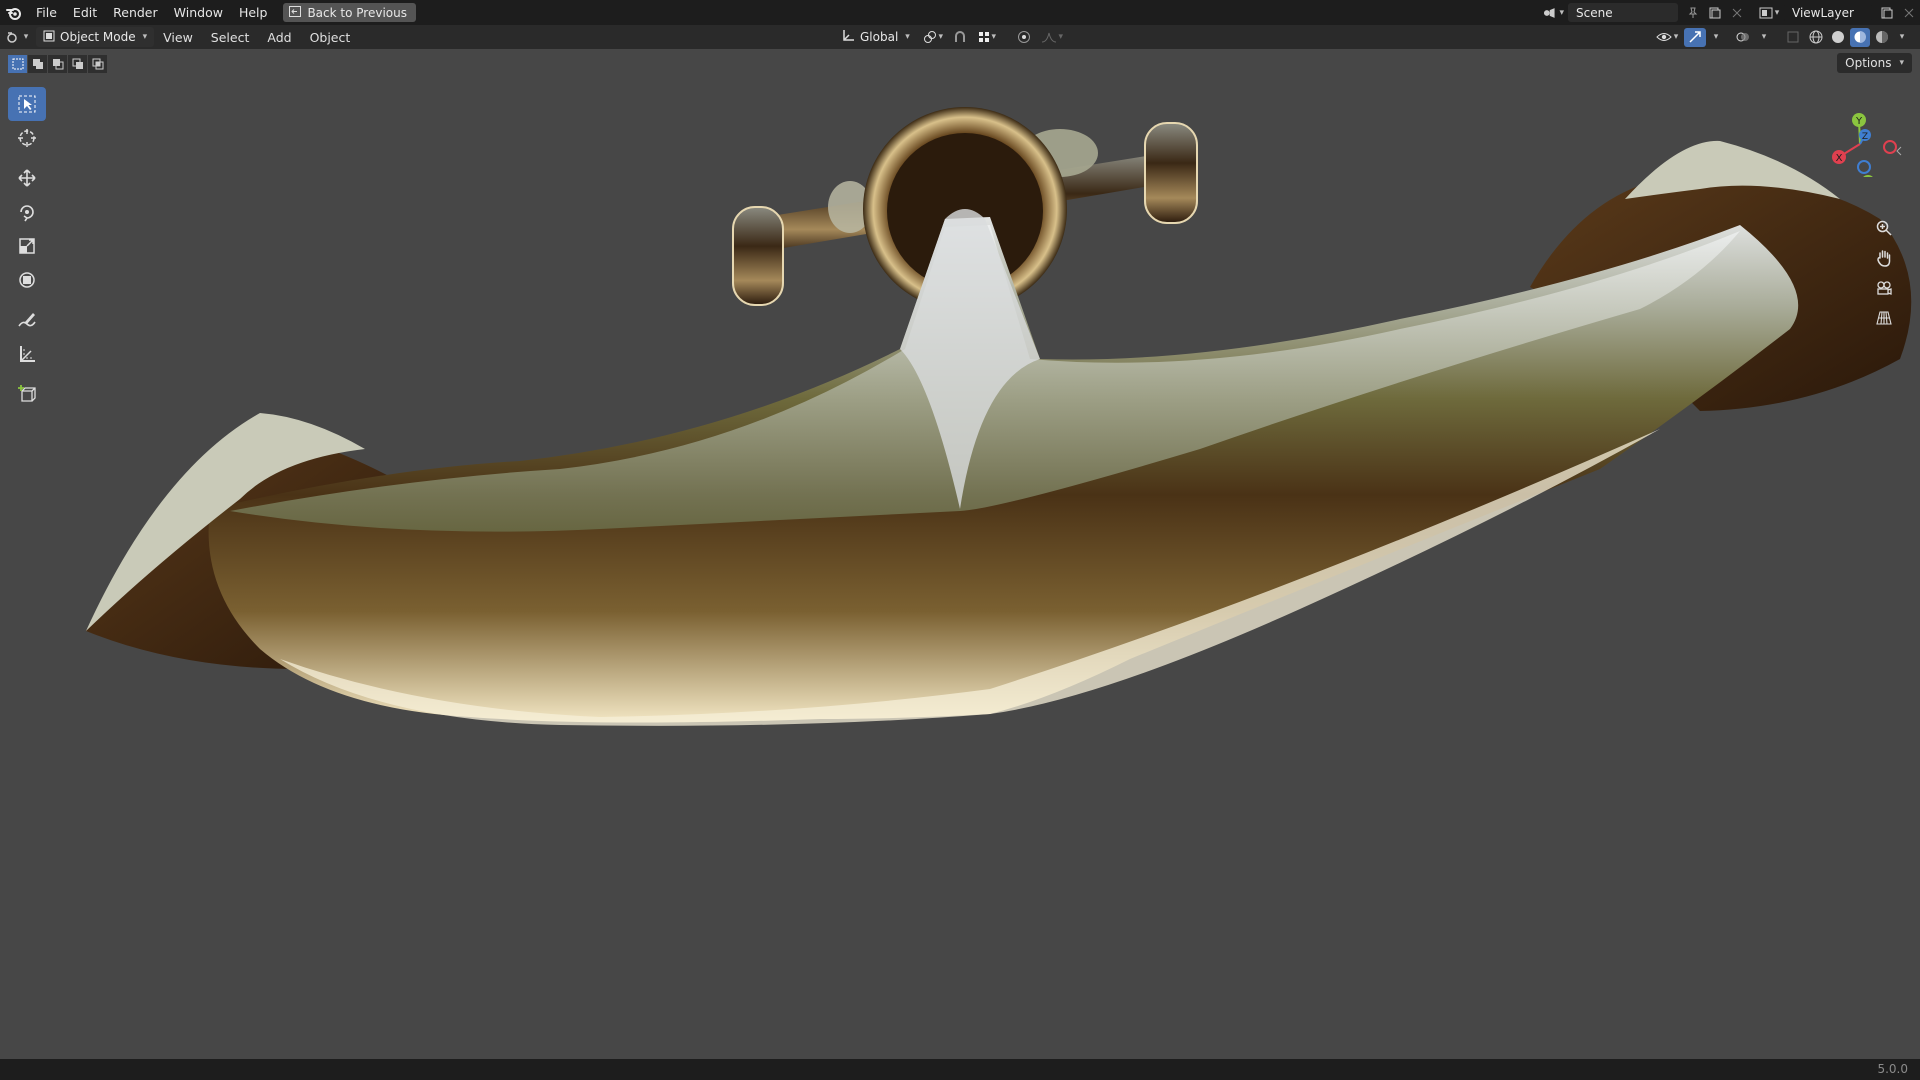  I want to click on menu-add: Add, so click(279, 37).